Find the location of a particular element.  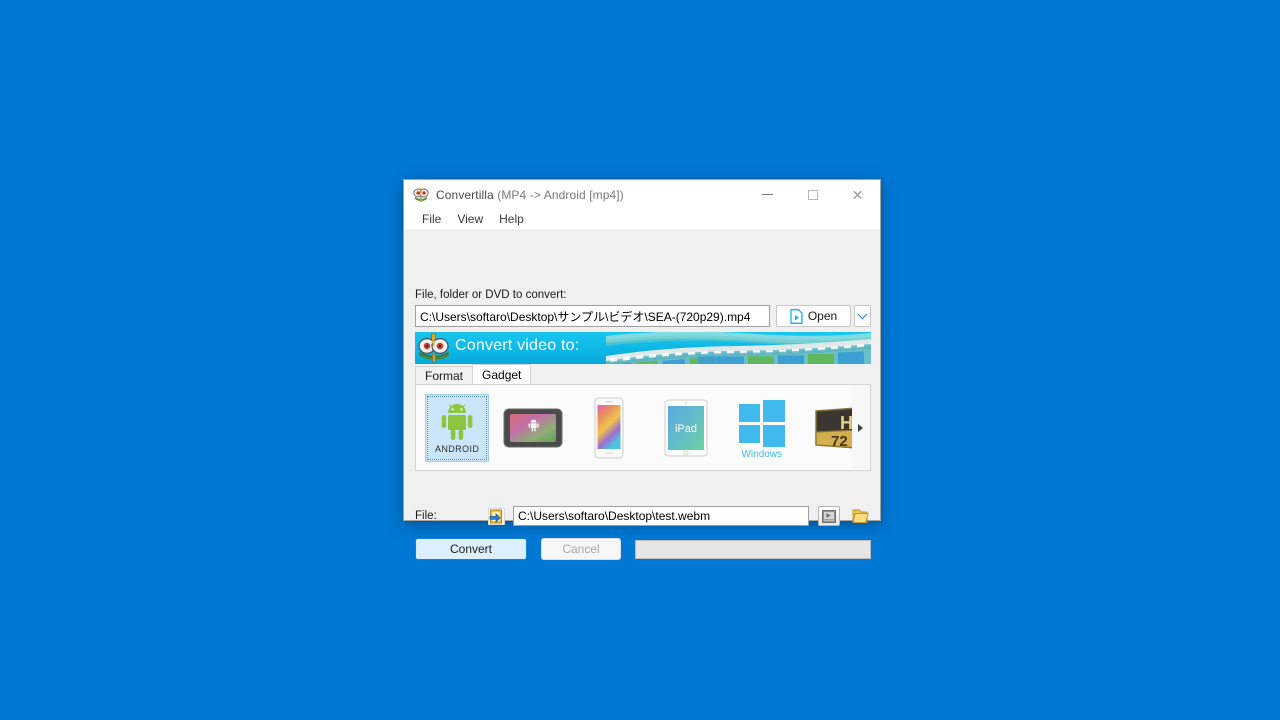

arrow-right-icon is located at coordinates (860, 427).